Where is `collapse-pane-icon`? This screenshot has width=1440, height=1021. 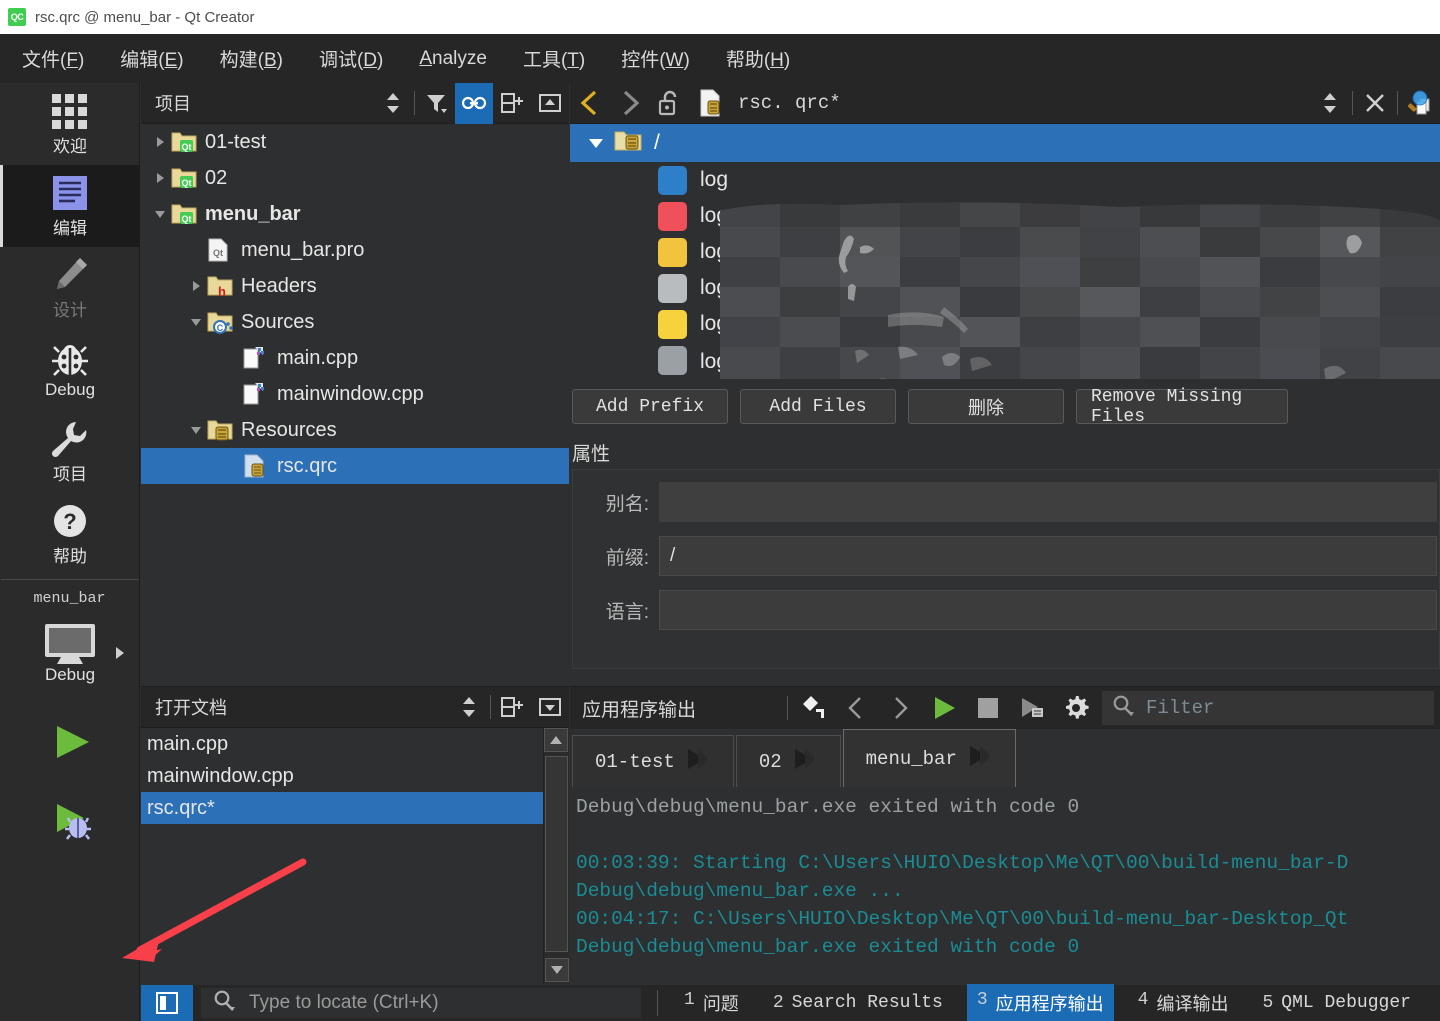
collapse-pane-icon is located at coordinates (550, 103).